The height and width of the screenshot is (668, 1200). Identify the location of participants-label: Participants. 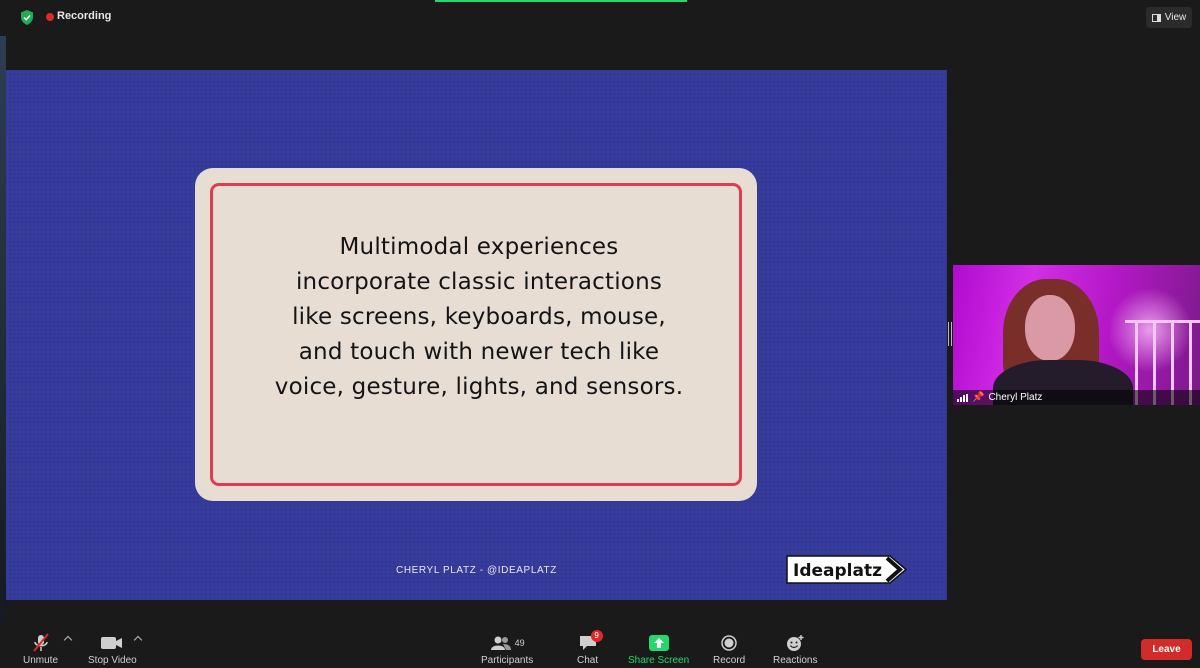
(507, 660).